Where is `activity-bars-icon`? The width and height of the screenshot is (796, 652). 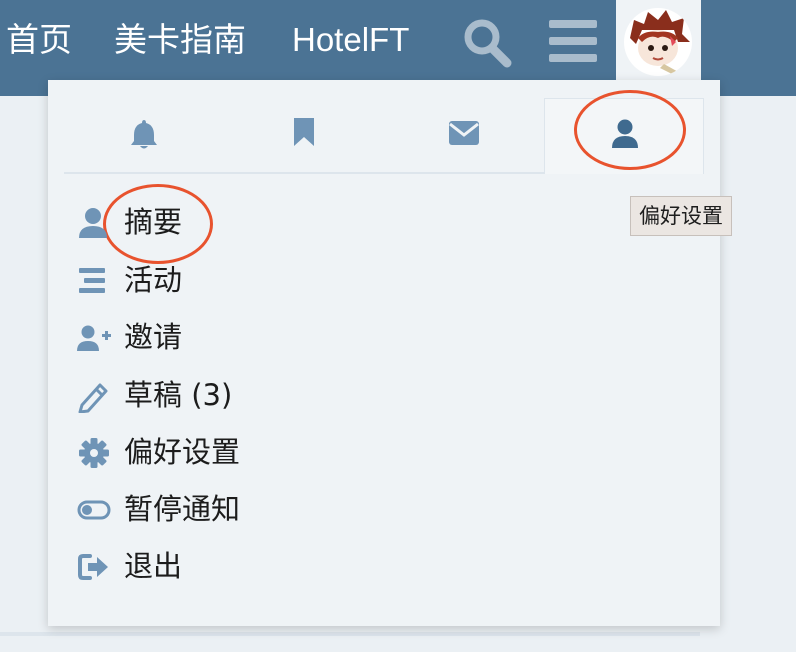
activity-bars-icon is located at coordinates (92, 280).